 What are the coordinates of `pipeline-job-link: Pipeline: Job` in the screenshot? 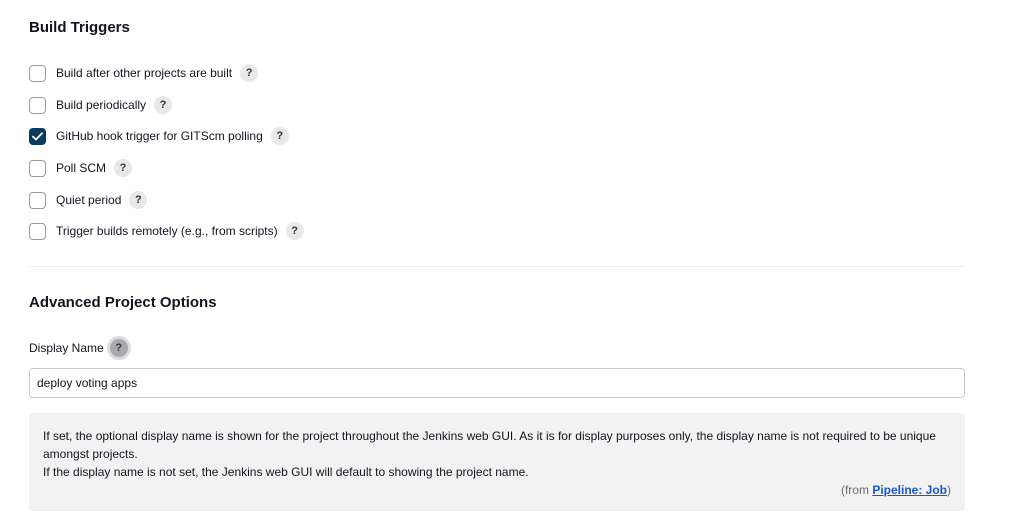 It's located at (909, 490).